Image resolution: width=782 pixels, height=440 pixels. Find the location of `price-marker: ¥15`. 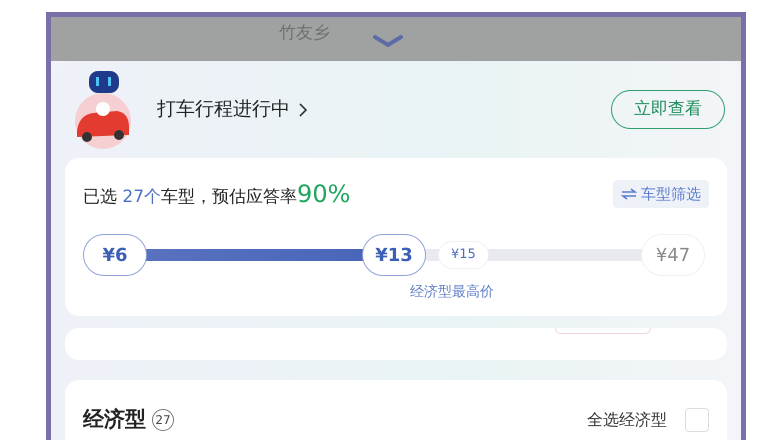

price-marker: ¥15 is located at coordinates (463, 255).